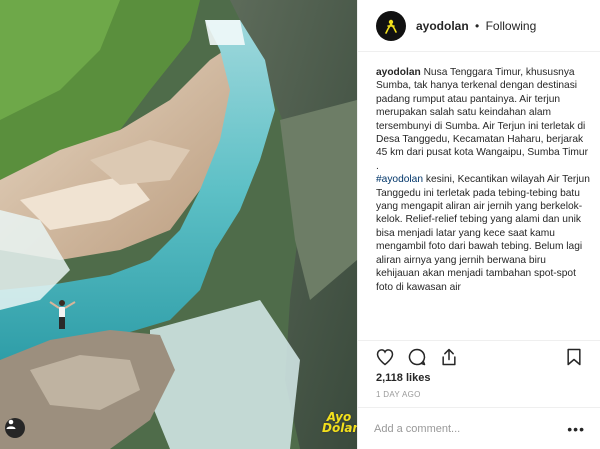  I want to click on user-tag-button, so click(15, 428).